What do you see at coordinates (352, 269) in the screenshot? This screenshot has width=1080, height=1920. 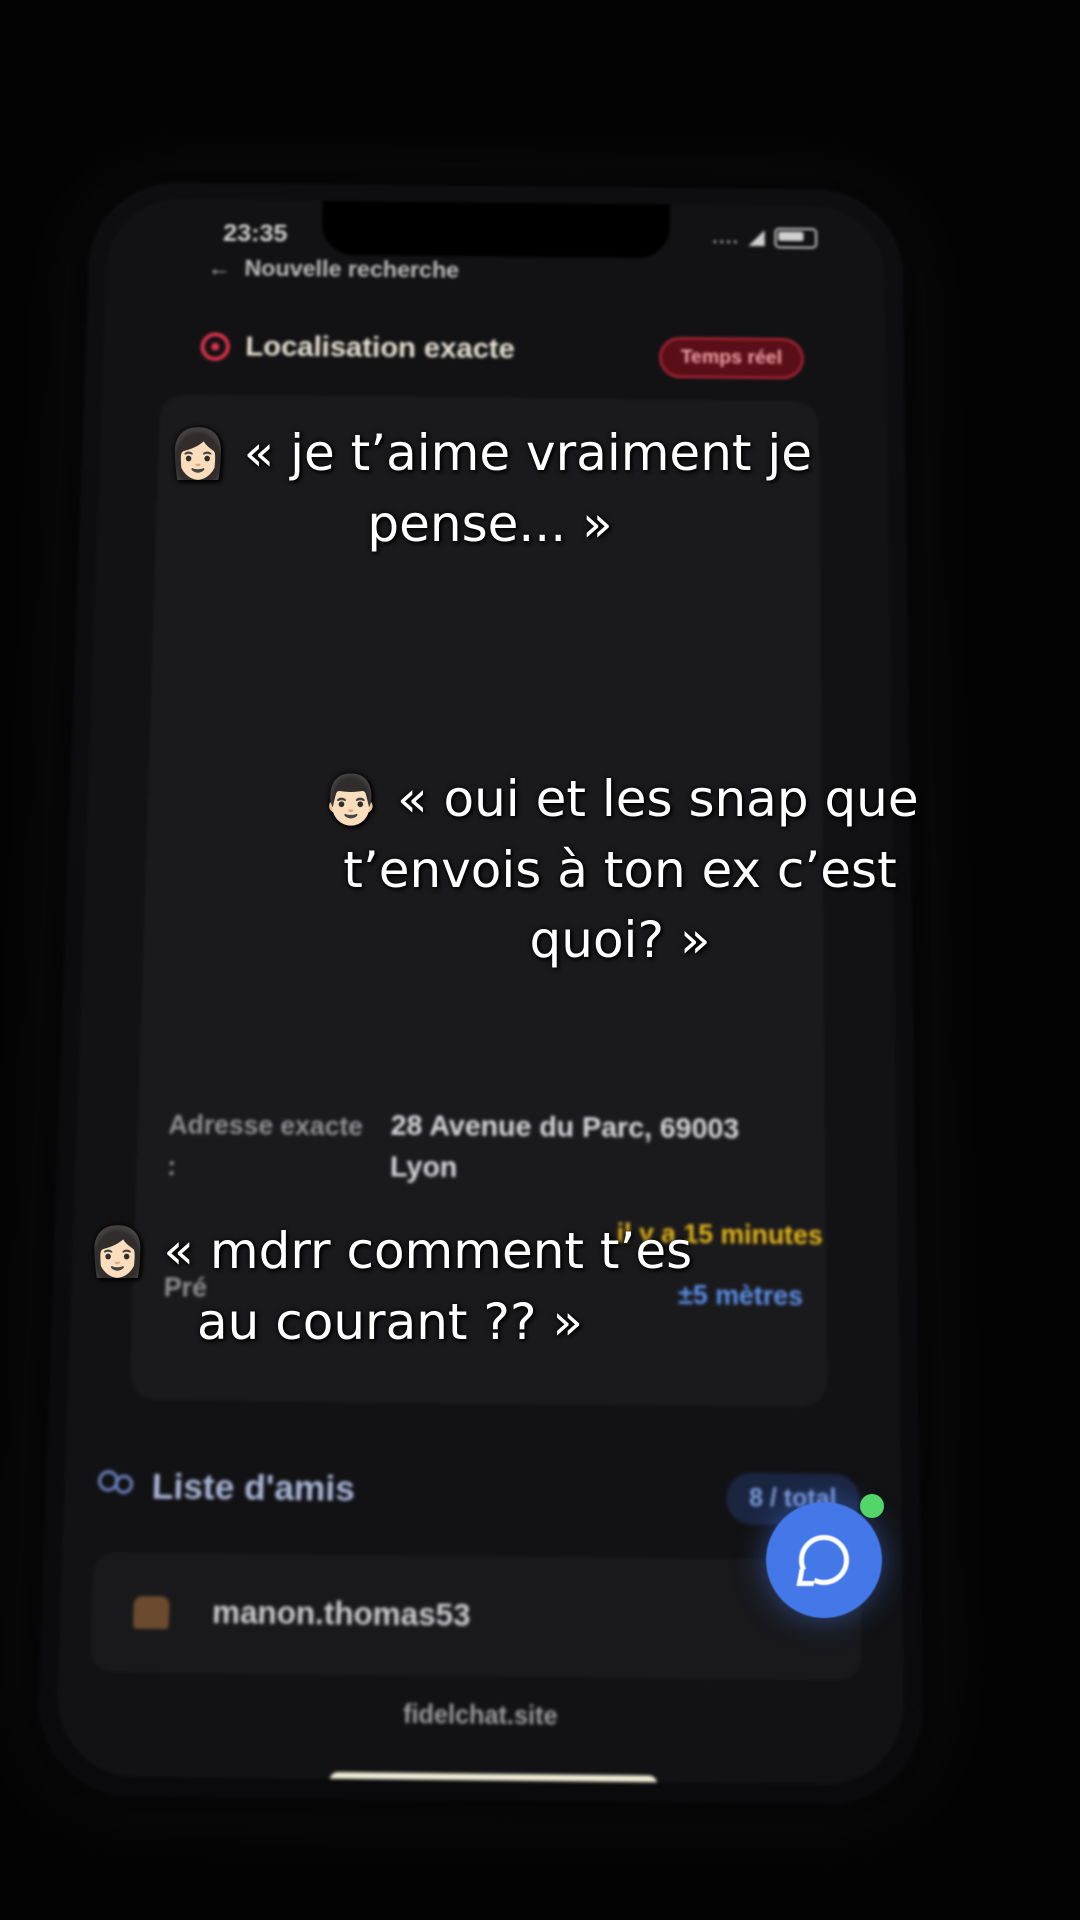 I see `back-label: Nouvelle recherche` at bounding box center [352, 269].